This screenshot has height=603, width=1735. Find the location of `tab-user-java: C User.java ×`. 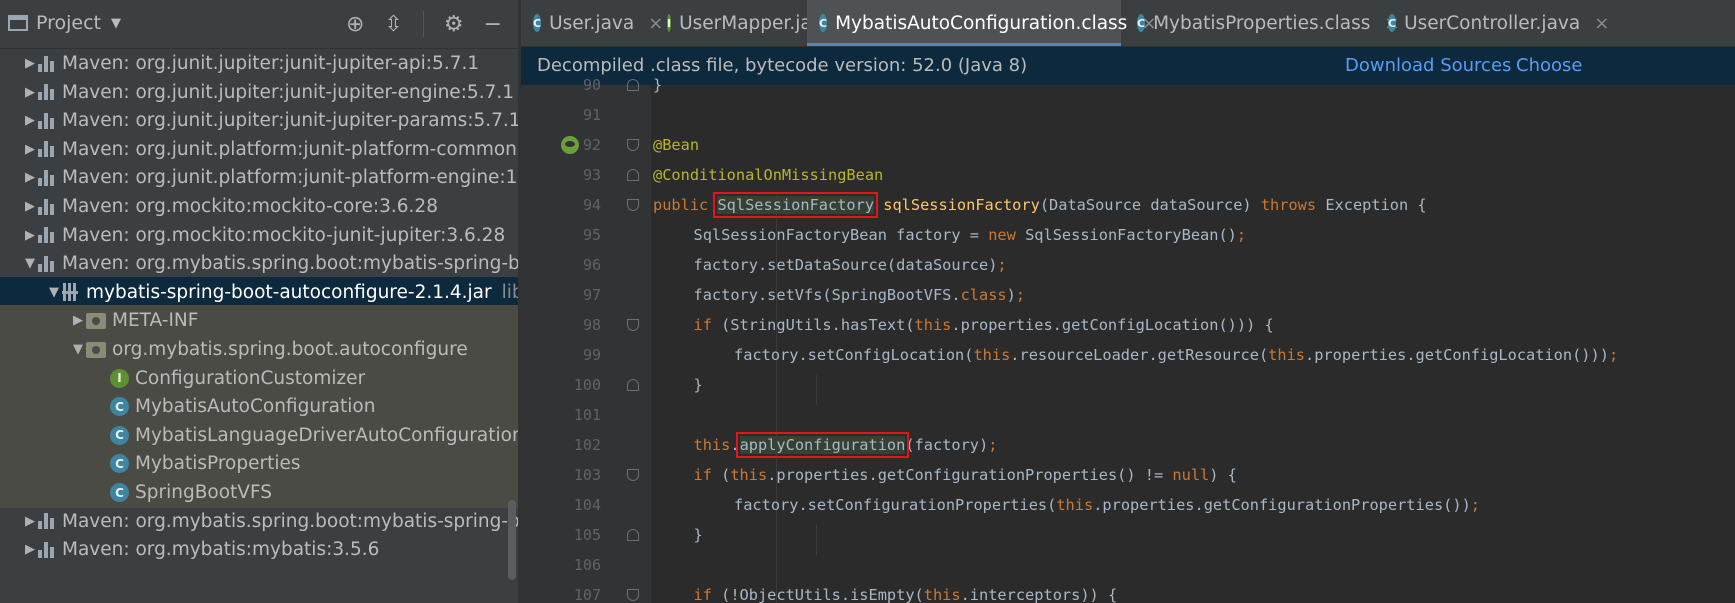

tab-user-java: C User.java × is located at coordinates (592, 23).